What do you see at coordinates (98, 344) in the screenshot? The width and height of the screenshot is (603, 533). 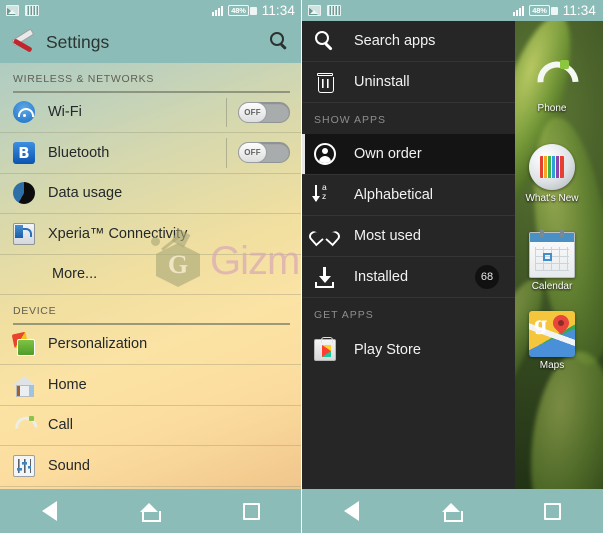 I see `settings-row-label: Personalization` at bounding box center [98, 344].